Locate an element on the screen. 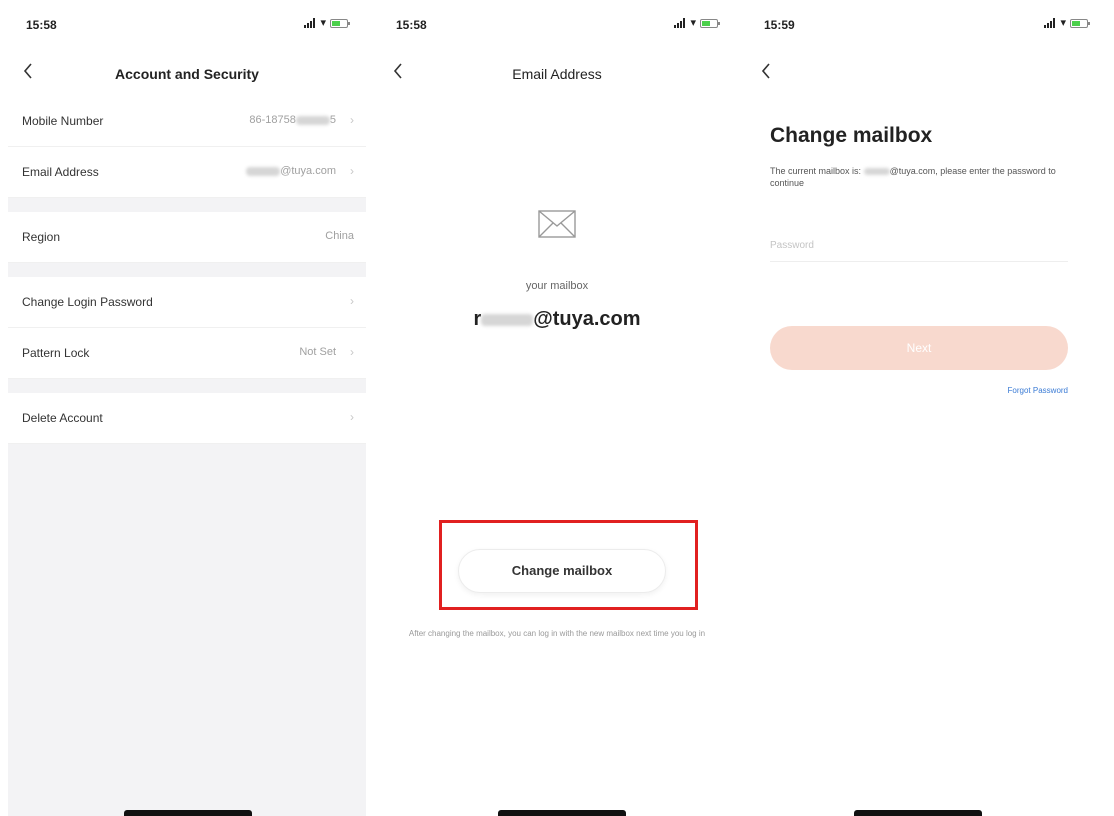 Image resolution: width=1114 pixels, height=816 pixels. mobile-number-value: 86-18758 5 is located at coordinates (292, 120).